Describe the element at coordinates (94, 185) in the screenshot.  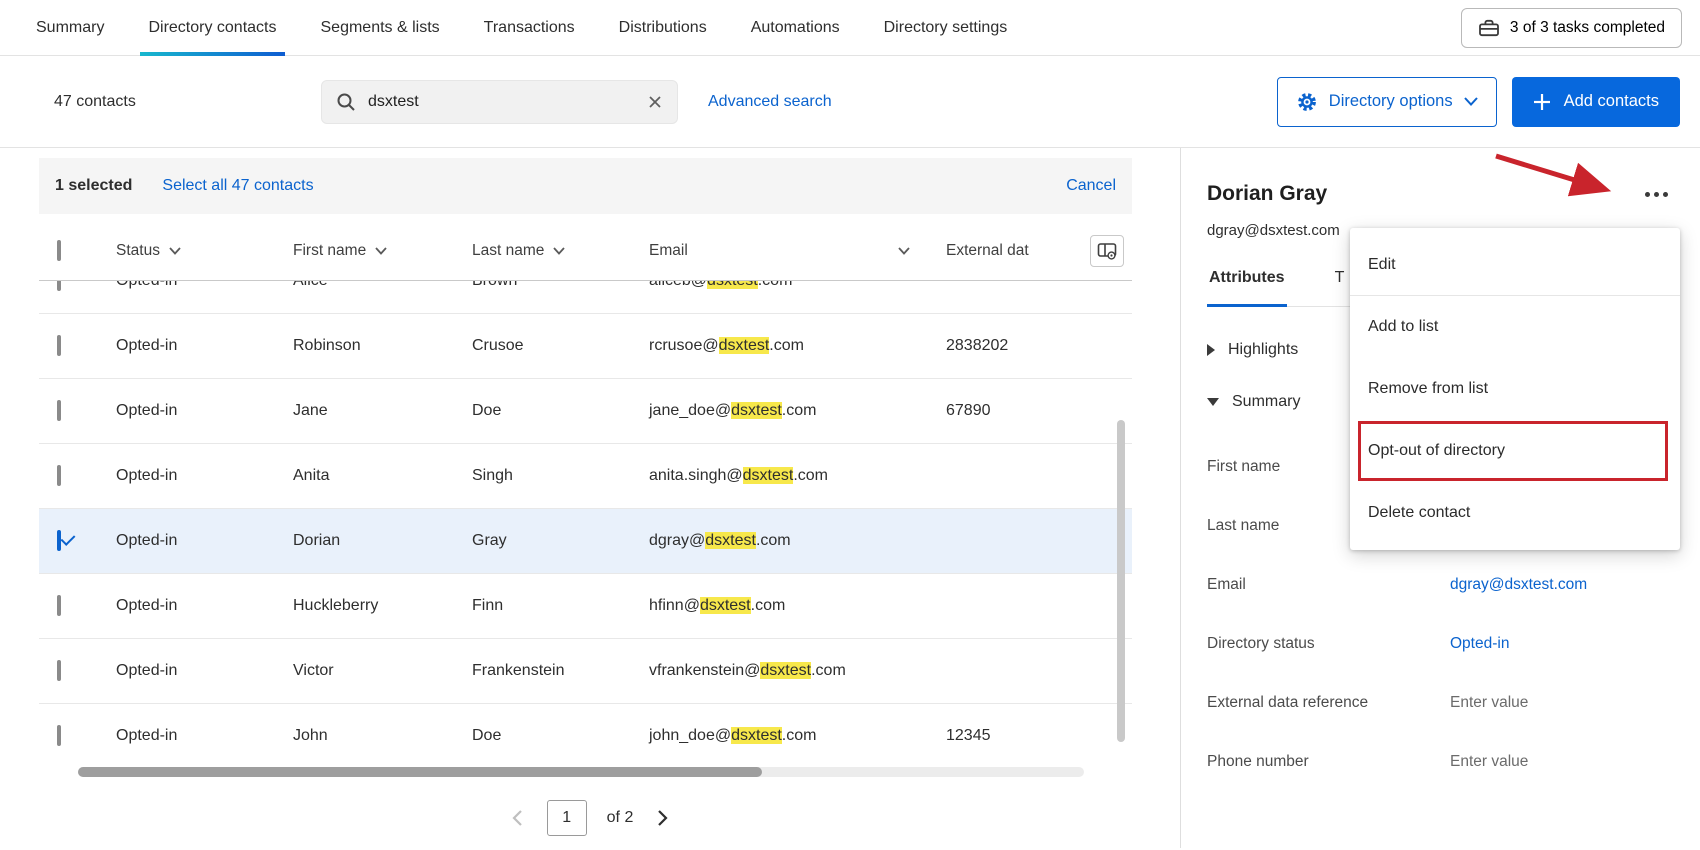
I see `selected-count: 1 selected` at that location.